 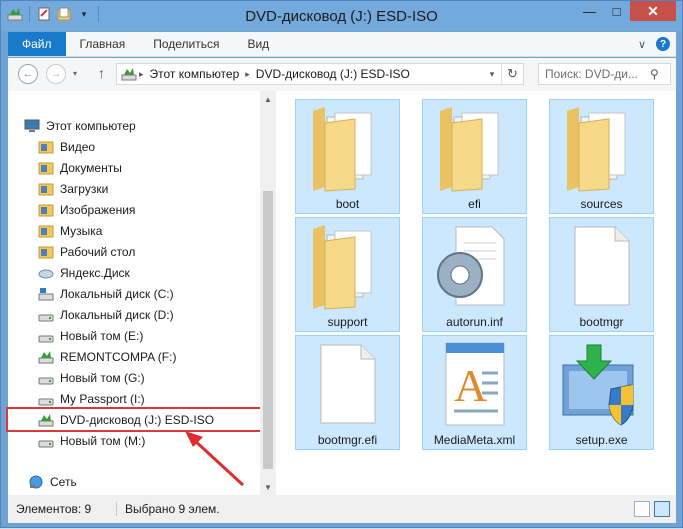 I want to click on sidebar-item-label: Музыка, so click(x=81, y=230).